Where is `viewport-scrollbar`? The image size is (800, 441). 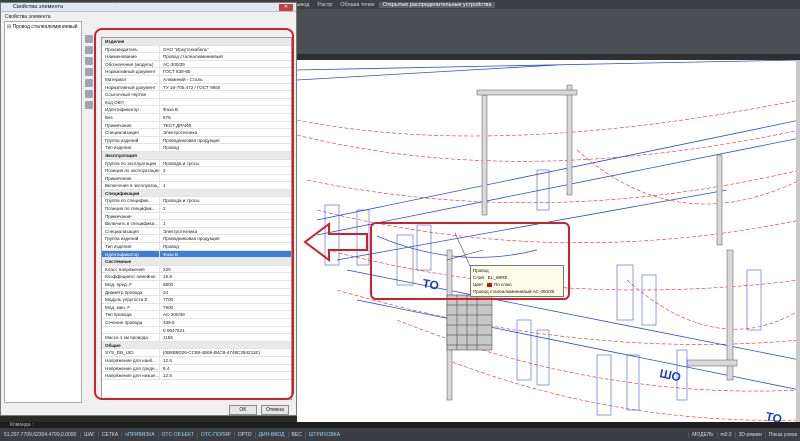
viewport-scrollbar is located at coordinates (798, 244).